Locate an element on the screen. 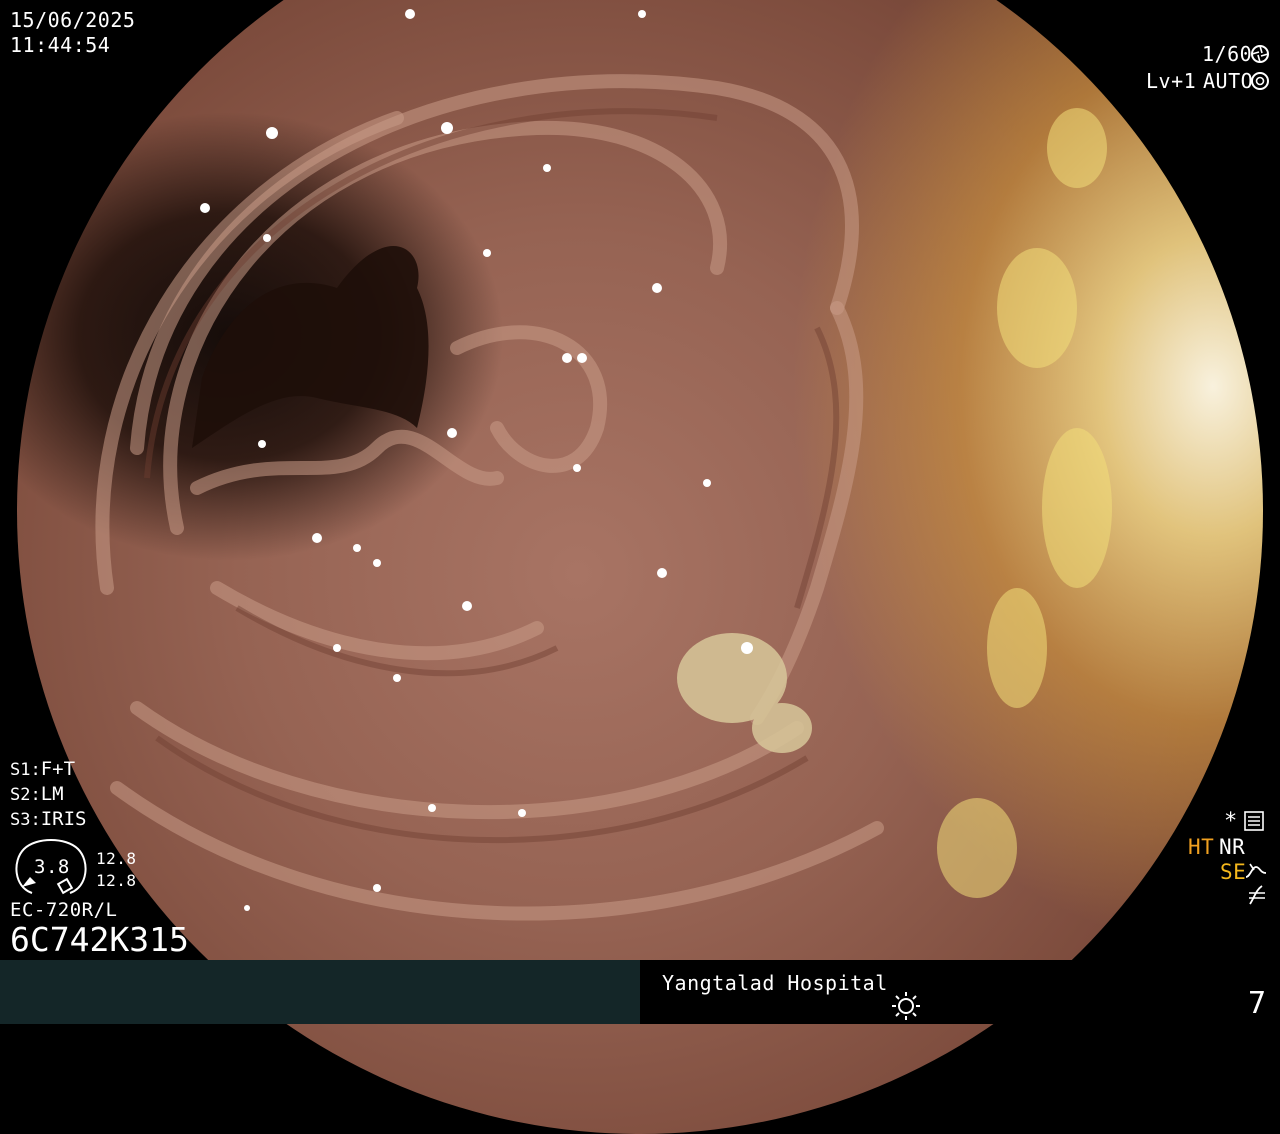 This screenshot has width=1280, height=1134. status-bar-left is located at coordinates (320, 992).